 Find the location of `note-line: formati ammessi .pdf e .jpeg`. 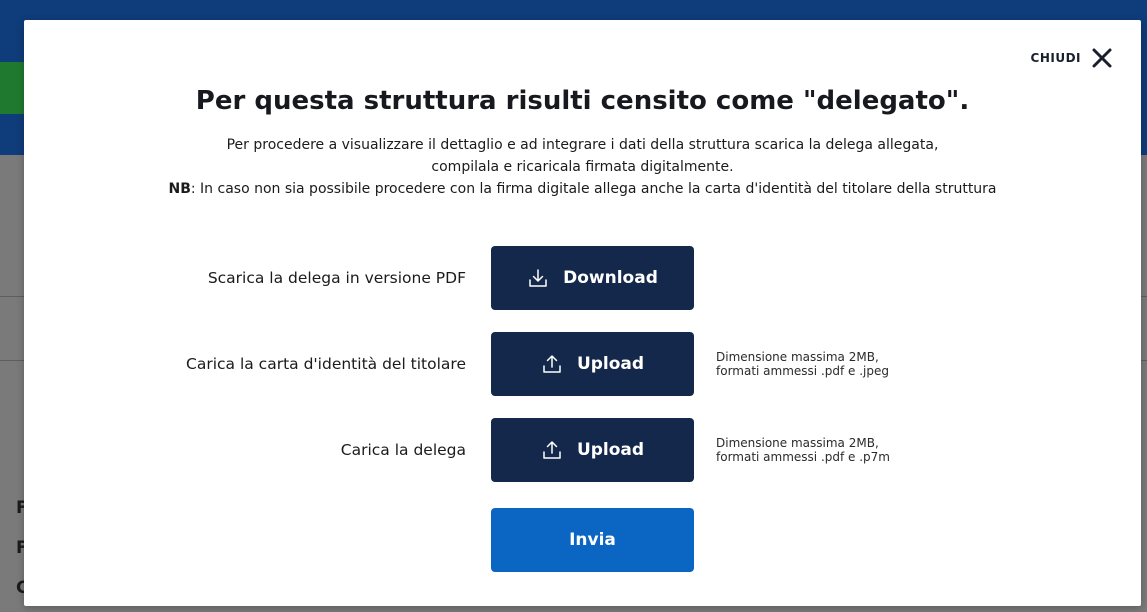

note-line: formati ammessi .pdf e .jpeg is located at coordinates (803, 371).